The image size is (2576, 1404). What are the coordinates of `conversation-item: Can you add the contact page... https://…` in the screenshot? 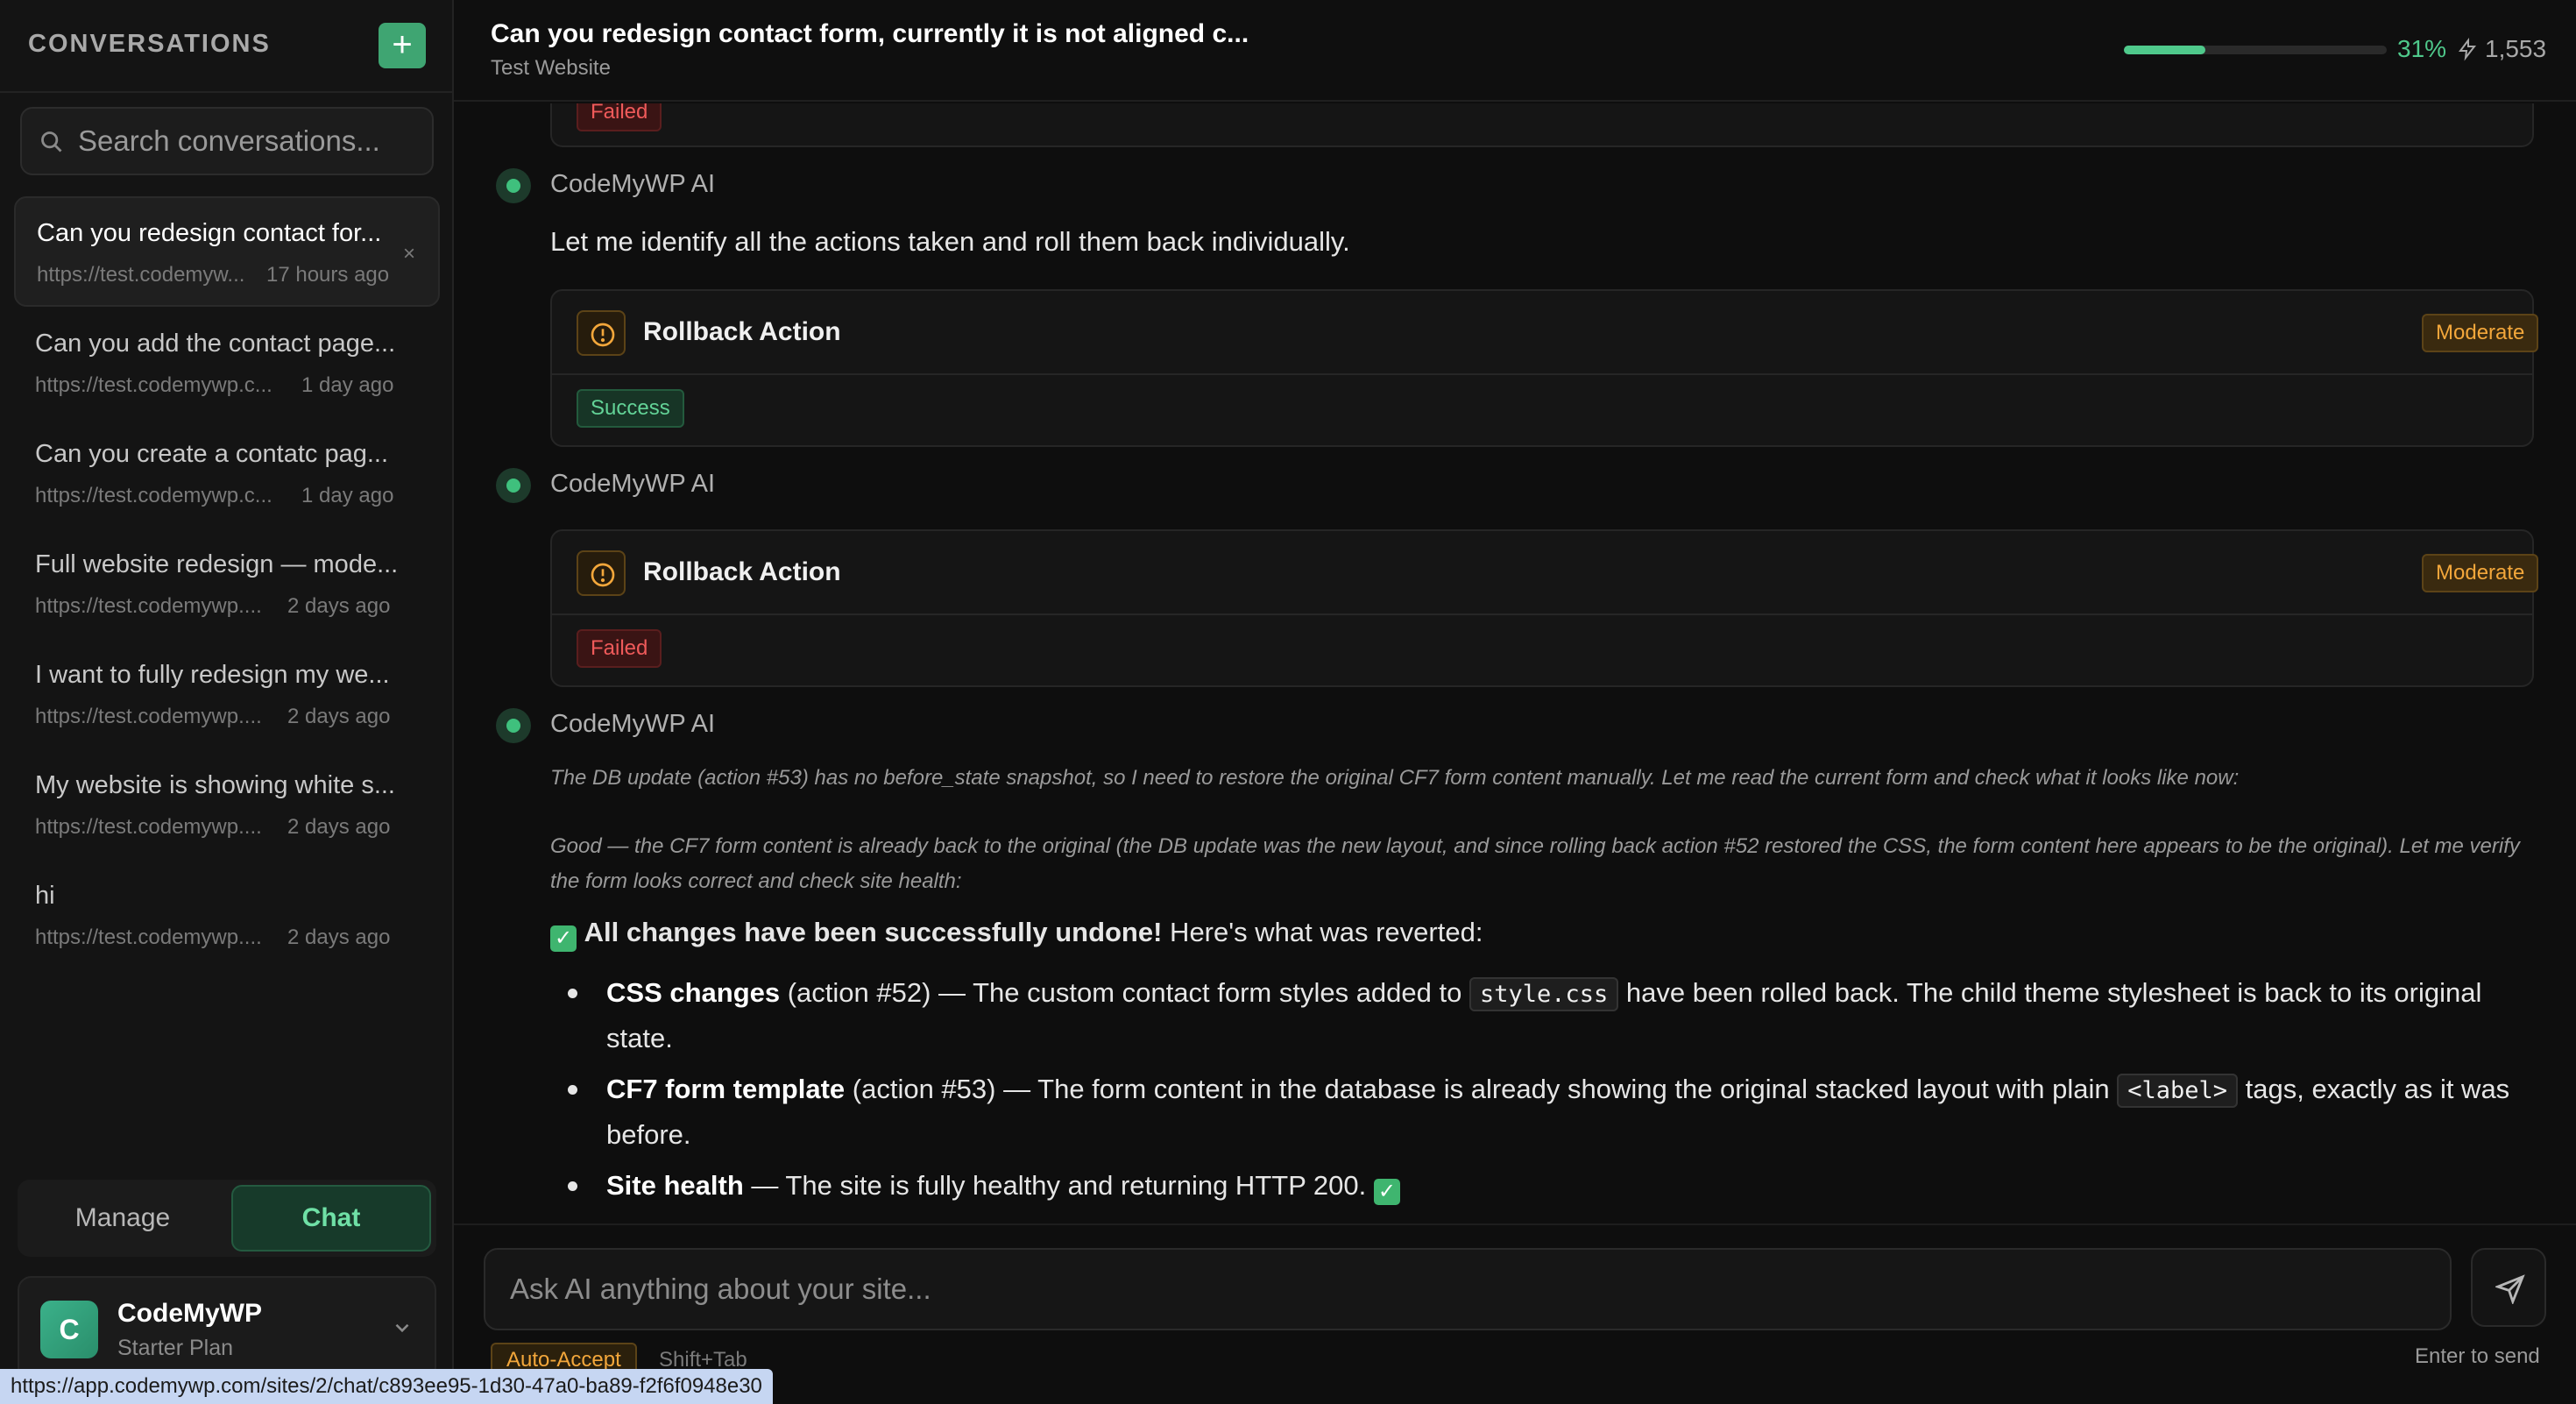 It's located at (227, 363).